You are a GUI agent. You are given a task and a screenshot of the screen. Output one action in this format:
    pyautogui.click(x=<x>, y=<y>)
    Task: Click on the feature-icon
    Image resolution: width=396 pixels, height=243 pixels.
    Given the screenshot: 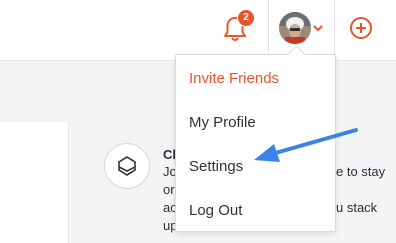 What is the action you would take?
    pyautogui.click(x=127, y=166)
    